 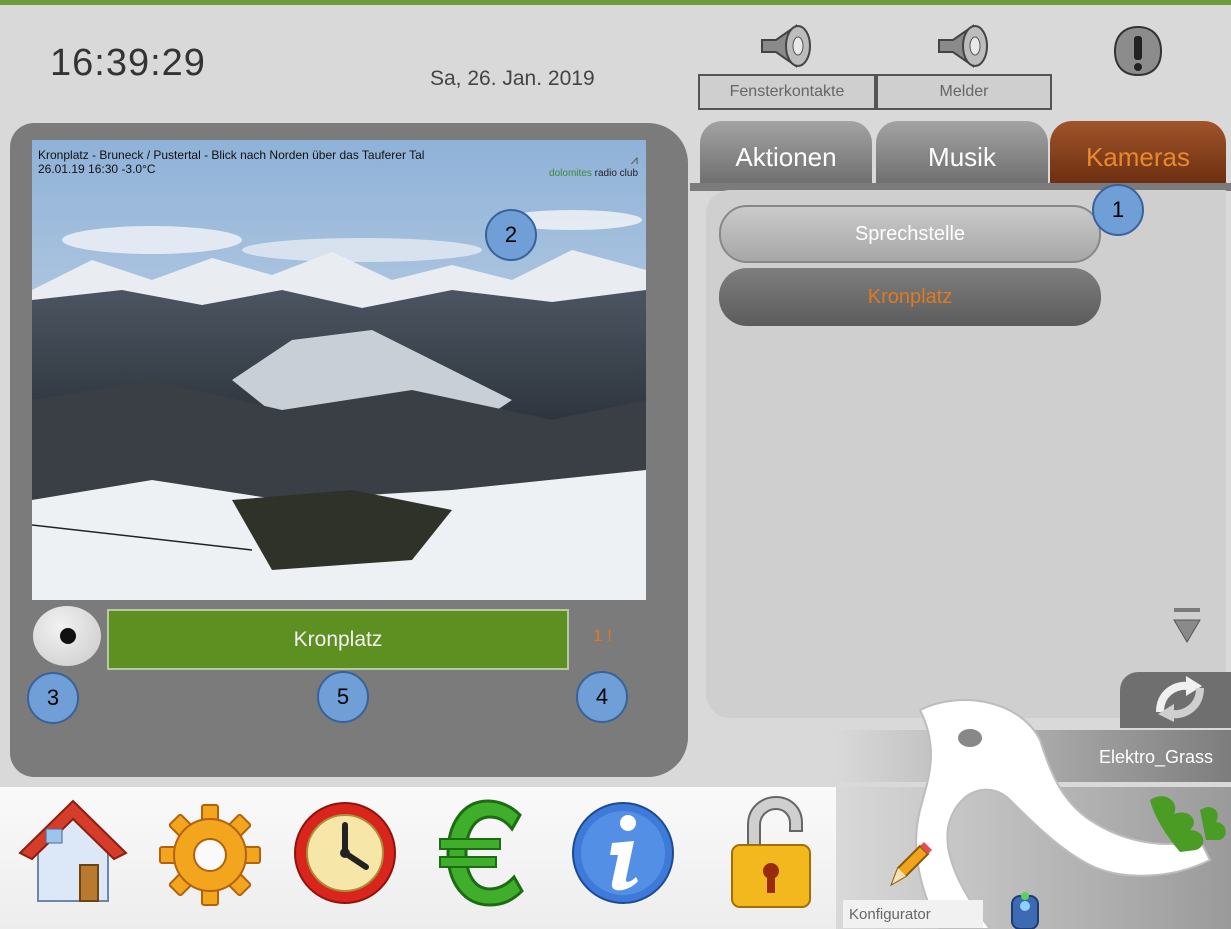 What do you see at coordinates (775, 853) in the screenshot?
I see `unlock-padlock-icon` at bounding box center [775, 853].